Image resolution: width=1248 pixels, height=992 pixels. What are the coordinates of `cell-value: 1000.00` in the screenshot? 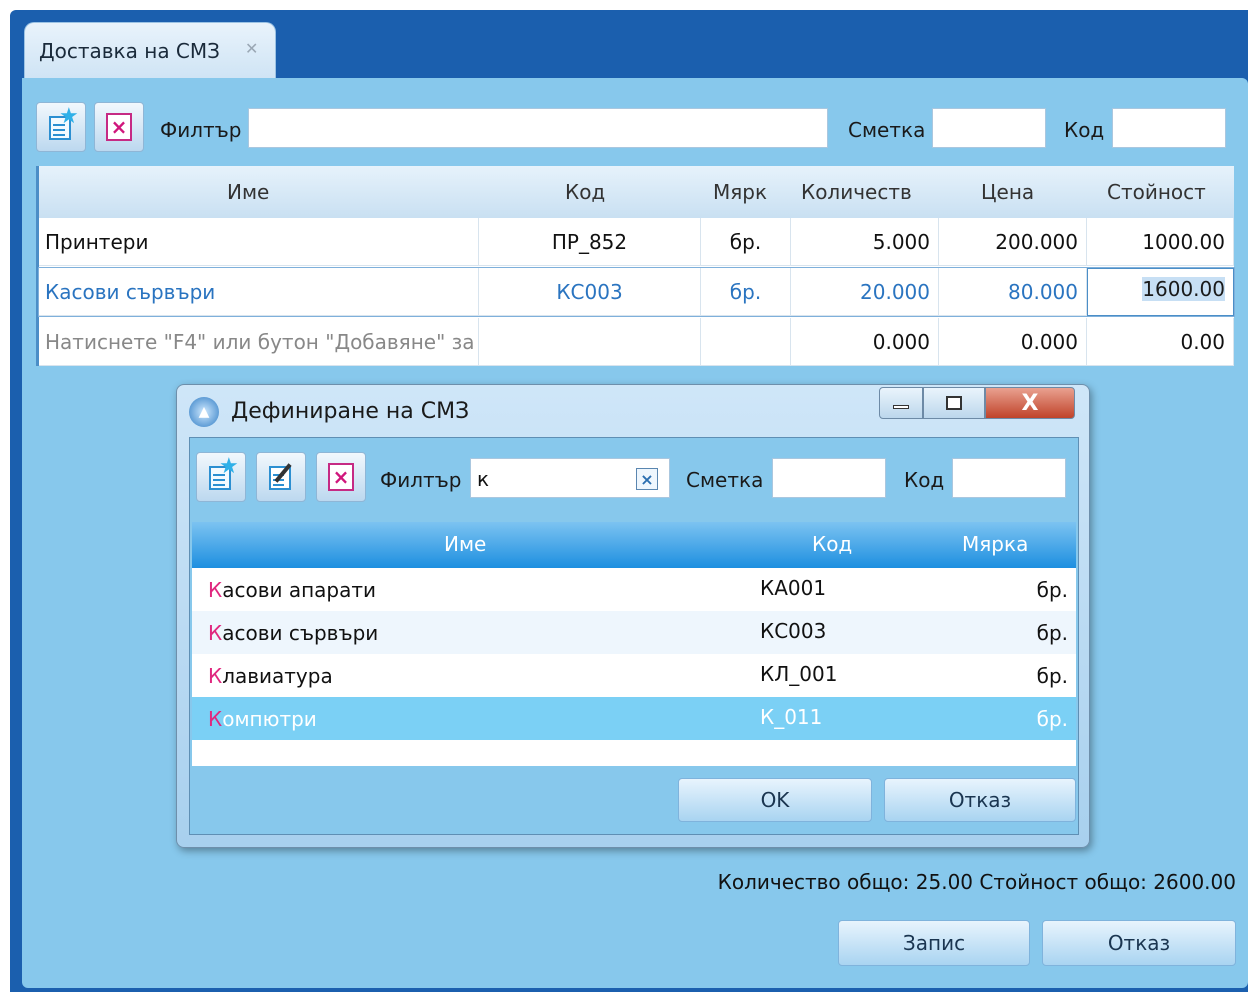 It's located at (1160, 242).